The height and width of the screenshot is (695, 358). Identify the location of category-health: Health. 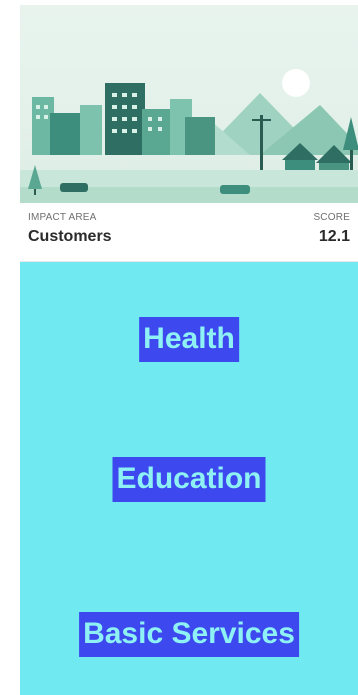
(189, 339).